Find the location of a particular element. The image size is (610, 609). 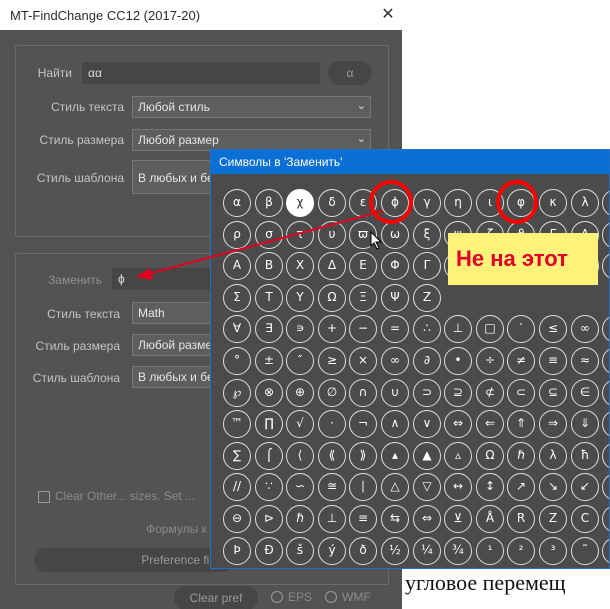

annotation-note: Не на этот is located at coordinates (523, 259).